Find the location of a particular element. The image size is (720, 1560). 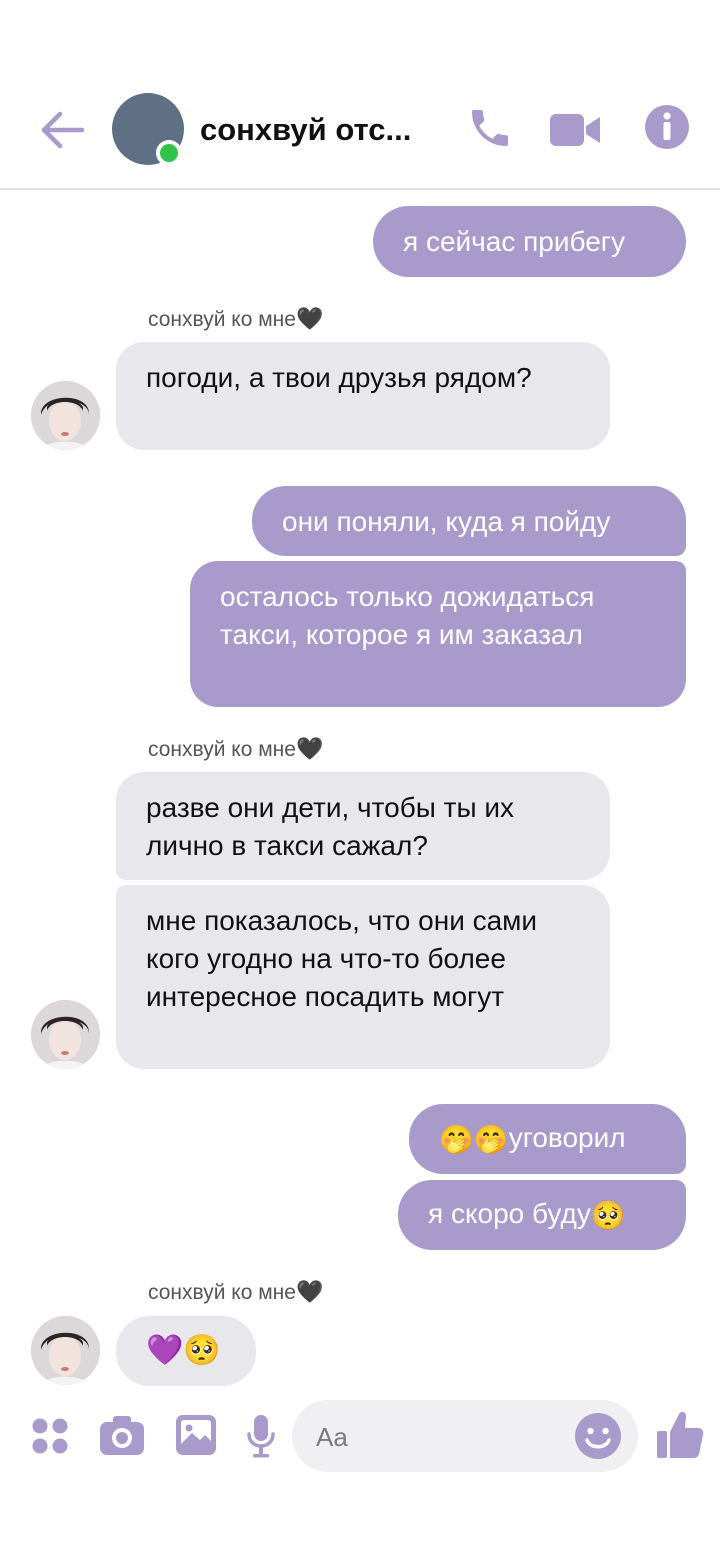

camera-icon is located at coordinates (122, 1435).